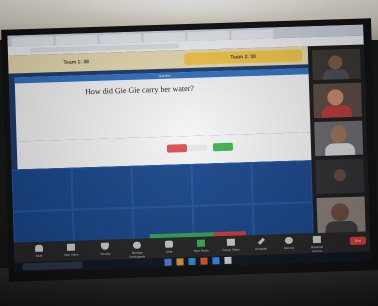 This screenshot has height=306, width=378. I want to click on toolbar-label: Record, so click(289, 248).